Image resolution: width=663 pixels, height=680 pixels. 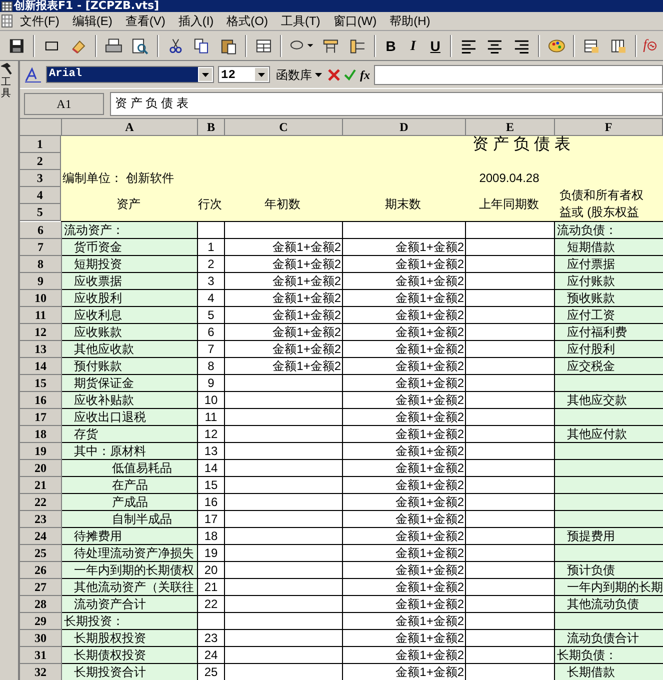 I want to click on column-header: E, so click(x=510, y=127).